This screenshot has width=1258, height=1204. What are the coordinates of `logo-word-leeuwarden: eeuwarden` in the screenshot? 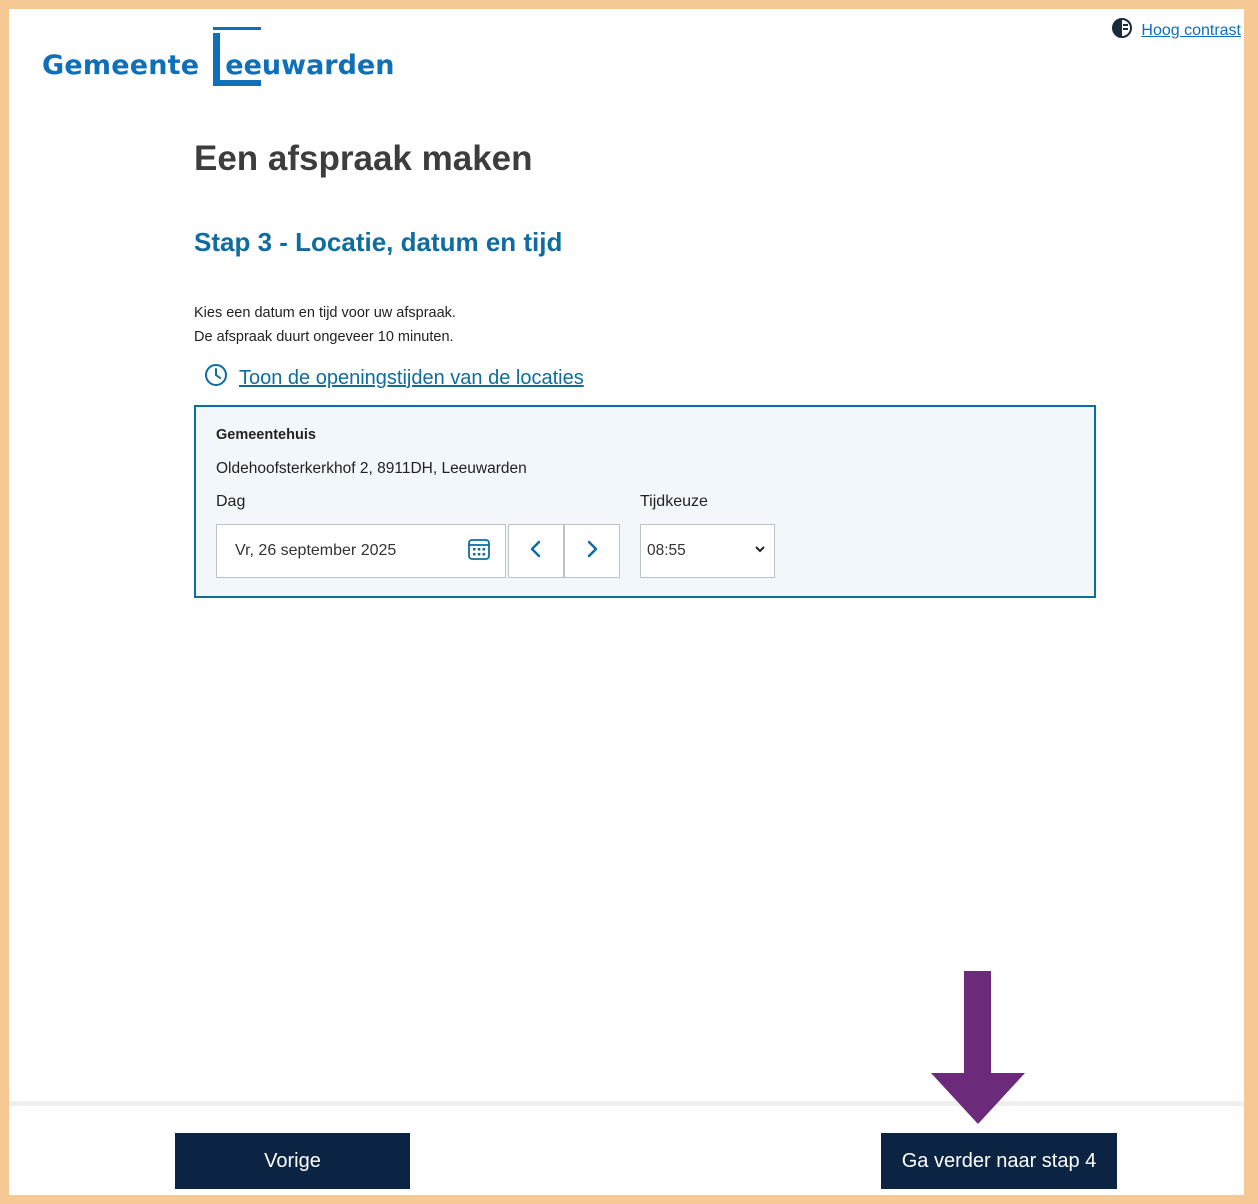 It's located at (310, 65).